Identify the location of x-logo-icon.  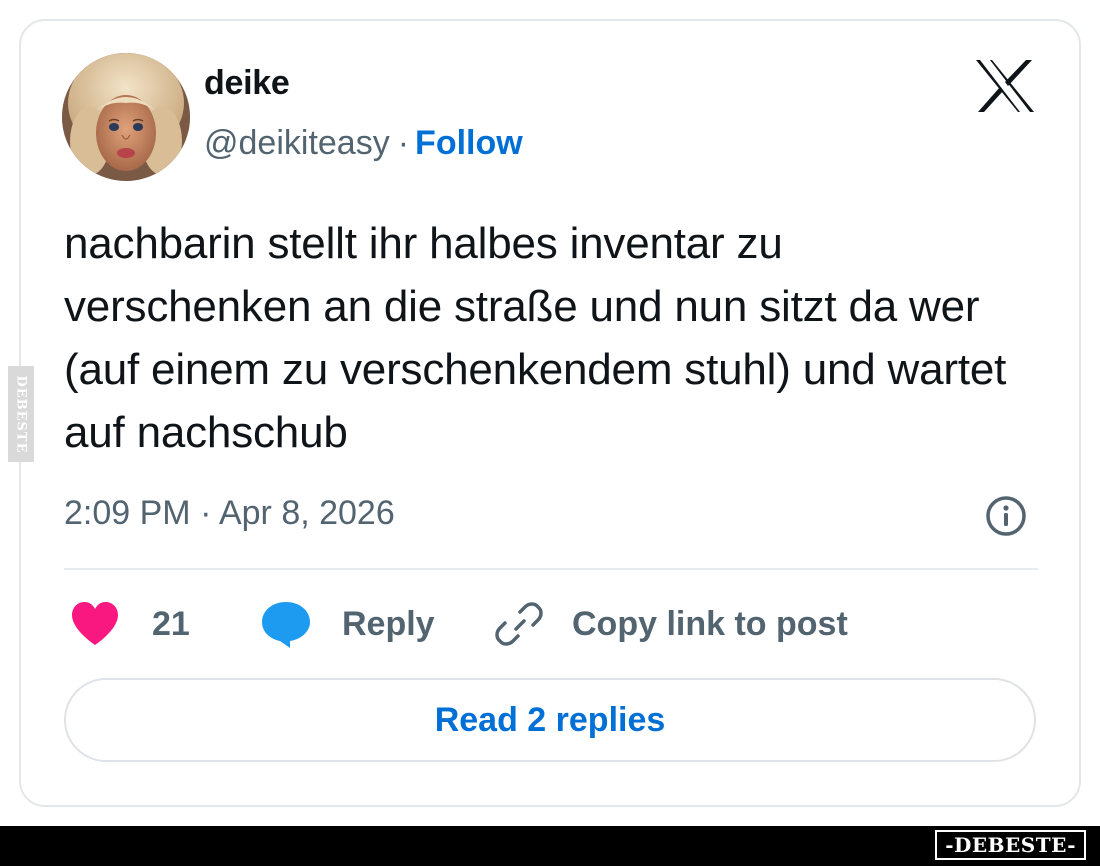
(1005, 86).